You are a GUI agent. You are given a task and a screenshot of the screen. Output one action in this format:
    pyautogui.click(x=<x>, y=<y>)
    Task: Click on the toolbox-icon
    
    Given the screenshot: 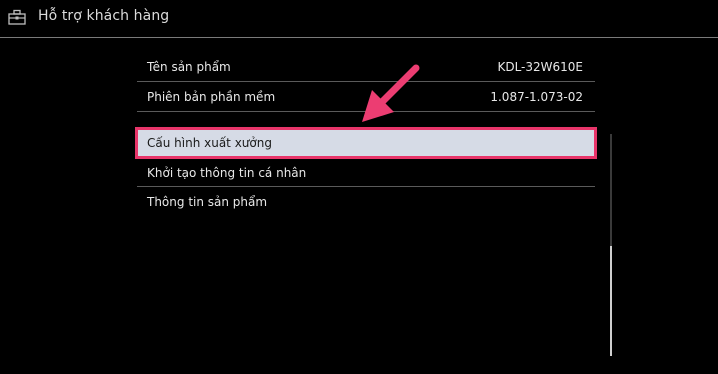 What is the action you would take?
    pyautogui.click(x=17, y=17)
    